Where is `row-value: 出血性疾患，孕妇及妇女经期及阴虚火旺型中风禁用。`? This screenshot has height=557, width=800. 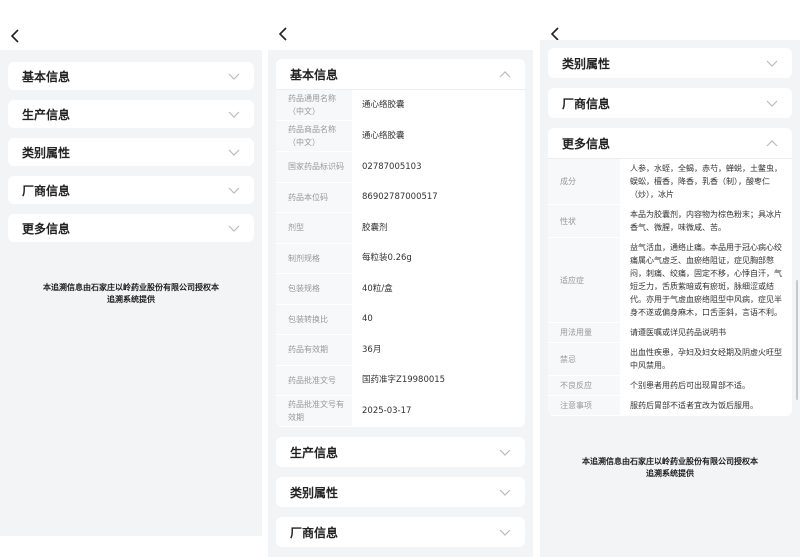
row-value: 出血性疾患，孕妇及妇女经期及阴虚火旺型中风禁用。 is located at coordinates (706, 359).